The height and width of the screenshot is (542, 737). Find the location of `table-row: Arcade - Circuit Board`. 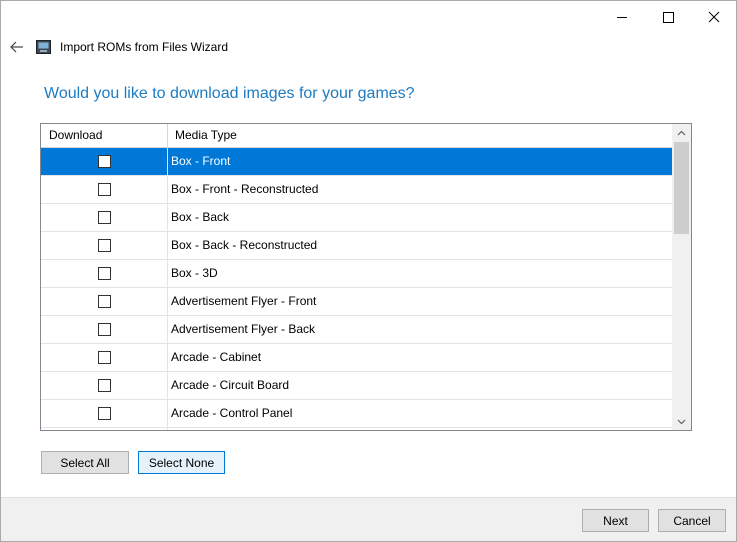

table-row: Arcade - Circuit Board is located at coordinates (356, 386).